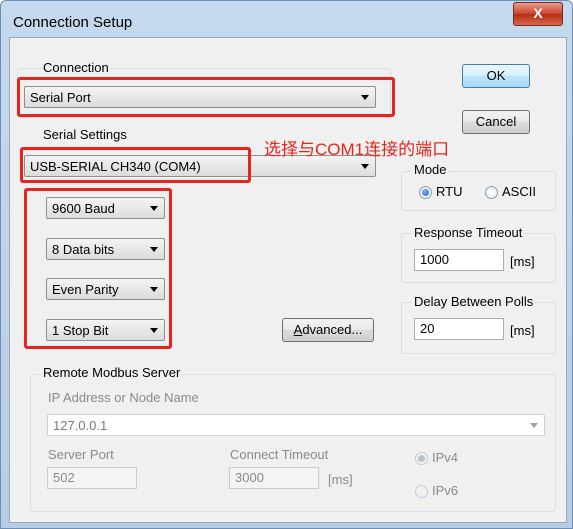 Image resolution: width=573 pixels, height=529 pixels. I want to click on cancel-button: Cancel, so click(496, 122).